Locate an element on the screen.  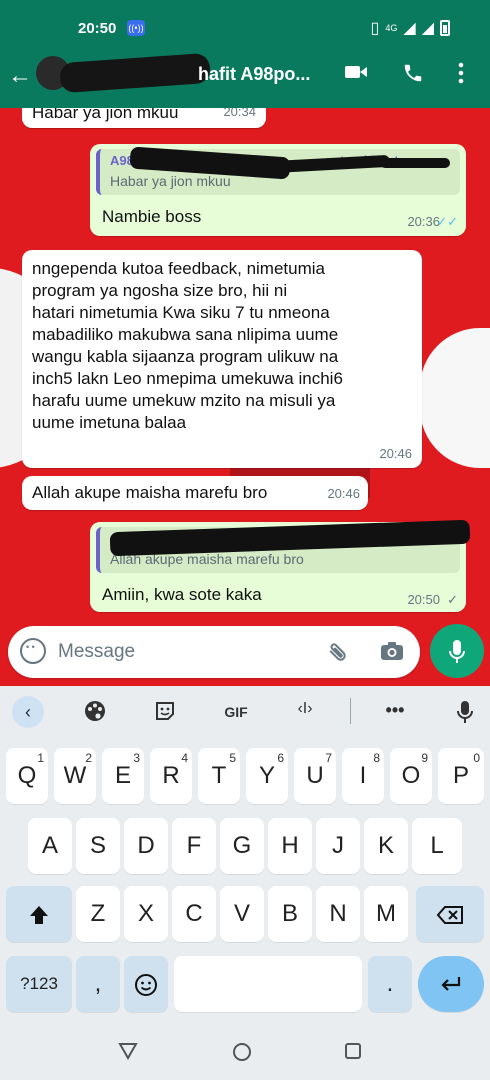
key-r: R4 is located at coordinates (171, 776).